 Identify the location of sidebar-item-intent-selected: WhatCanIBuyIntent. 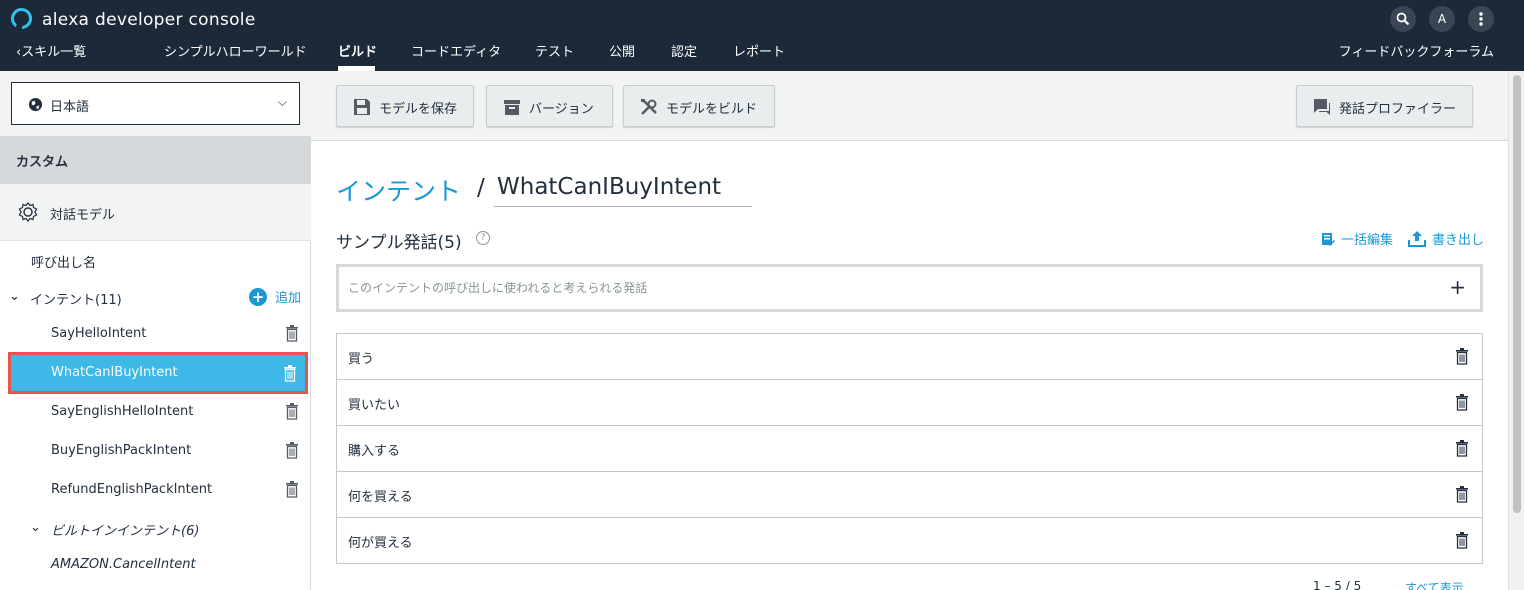
(158, 373).